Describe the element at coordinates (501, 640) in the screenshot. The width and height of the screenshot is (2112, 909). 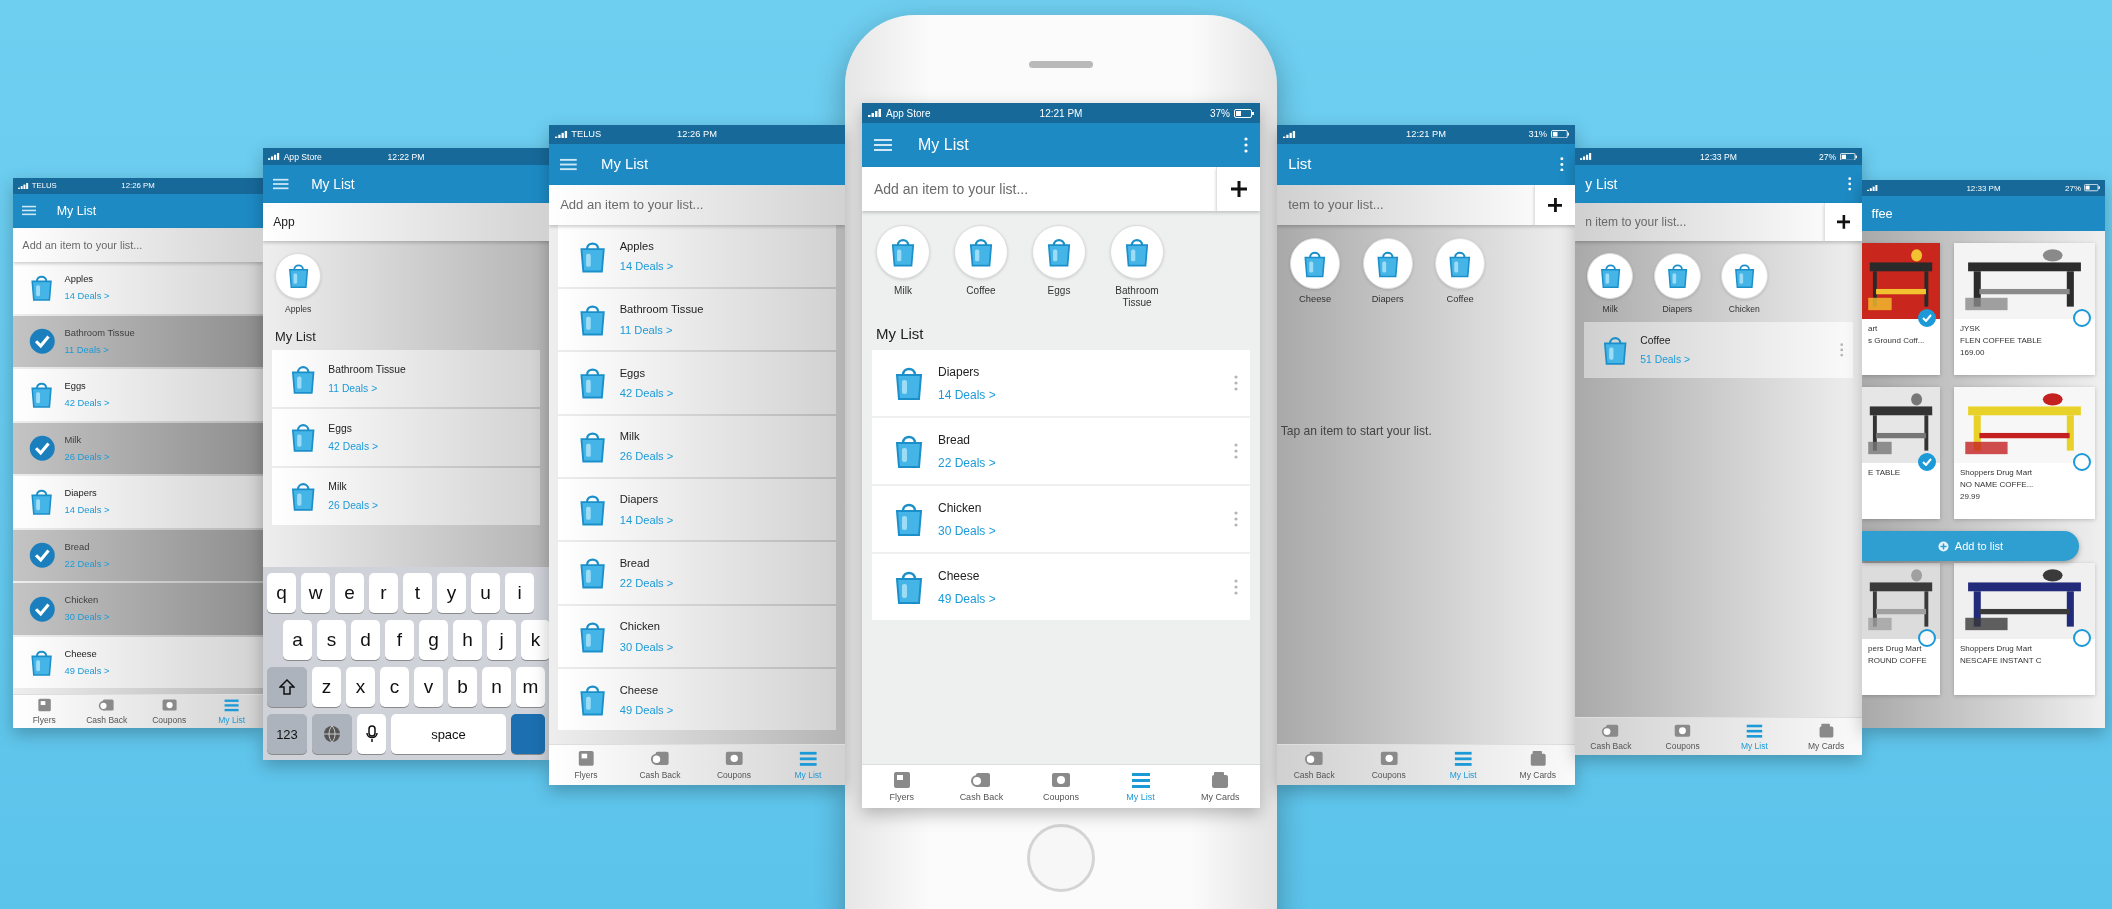
I see `key: j` at that location.